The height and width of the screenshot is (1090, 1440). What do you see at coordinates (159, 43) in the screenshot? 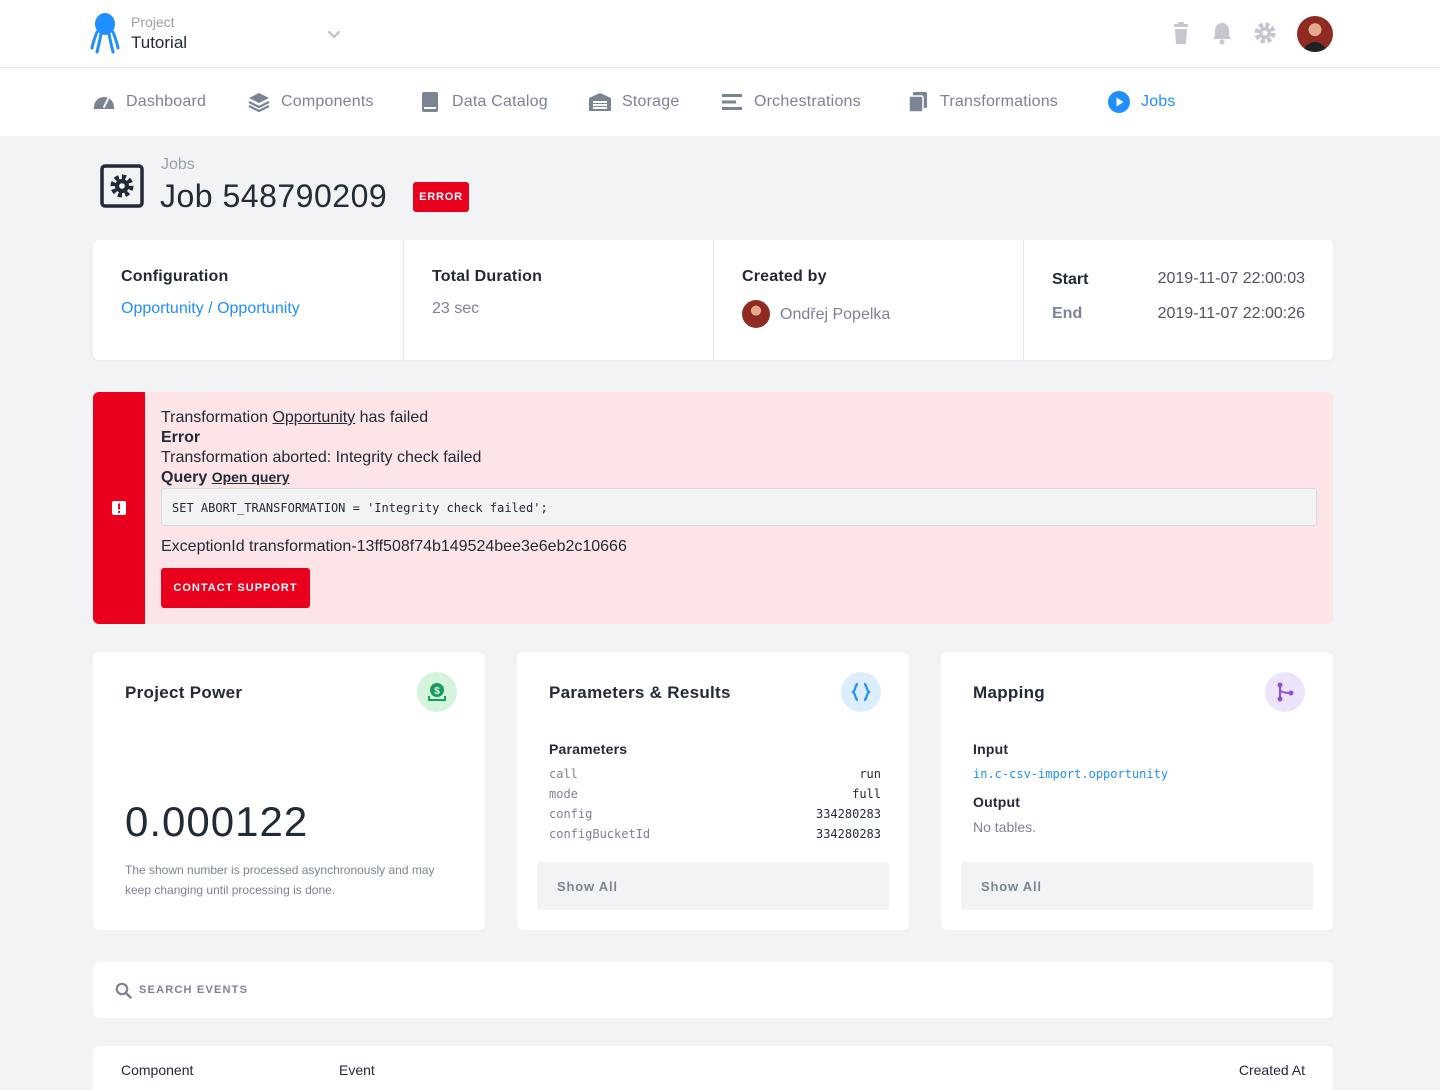
I see `project-name: Tutorial` at bounding box center [159, 43].